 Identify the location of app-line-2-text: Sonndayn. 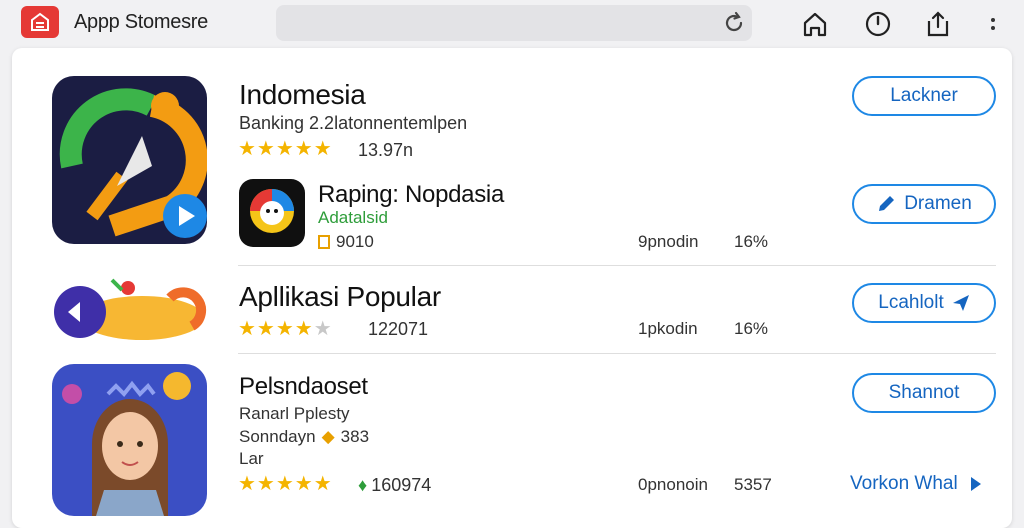
(277, 436).